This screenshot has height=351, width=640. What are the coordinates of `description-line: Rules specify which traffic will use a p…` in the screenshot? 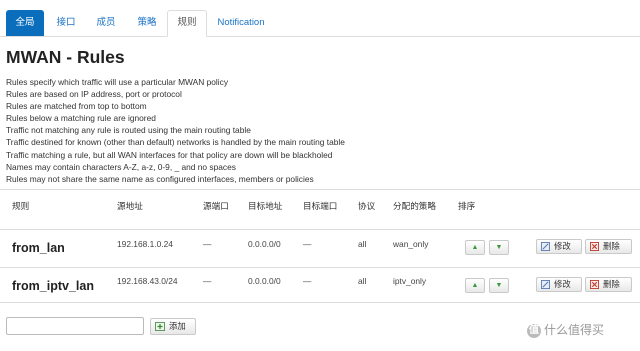 It's located at (117, 82).